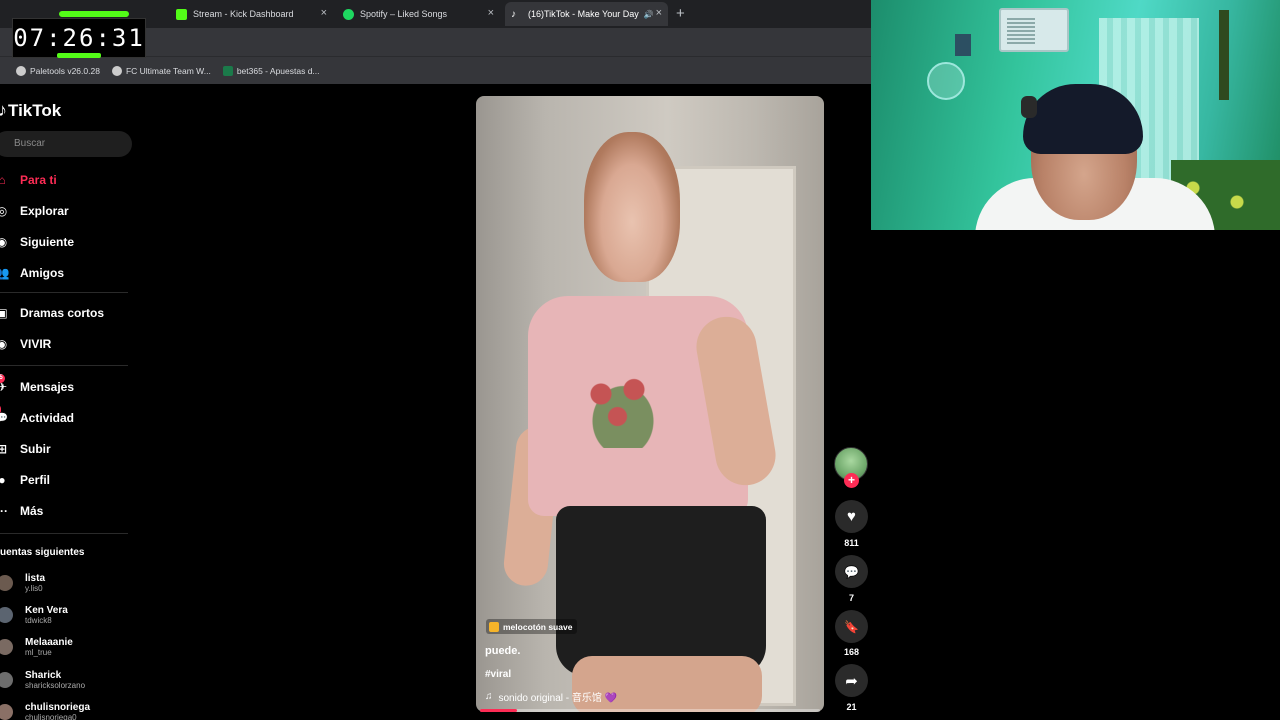  What do you see at coordinates (623, 403) in the screenshot?
I see `video-shirt-print` at bounding box center [623, 403].